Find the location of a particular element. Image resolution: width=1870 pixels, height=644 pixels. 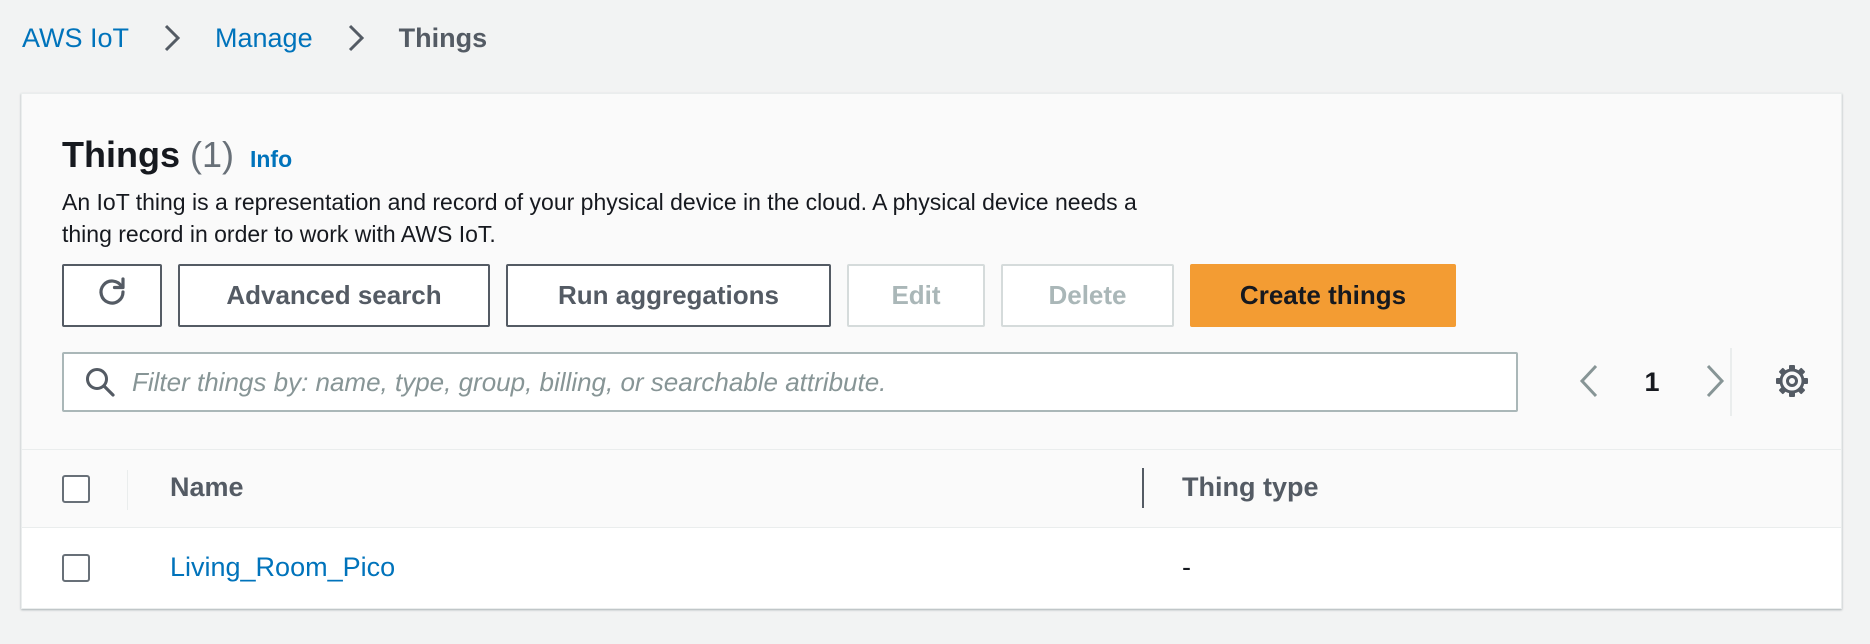

run-aggregations-button: Run aggregations is located at coordinates (668, 295).